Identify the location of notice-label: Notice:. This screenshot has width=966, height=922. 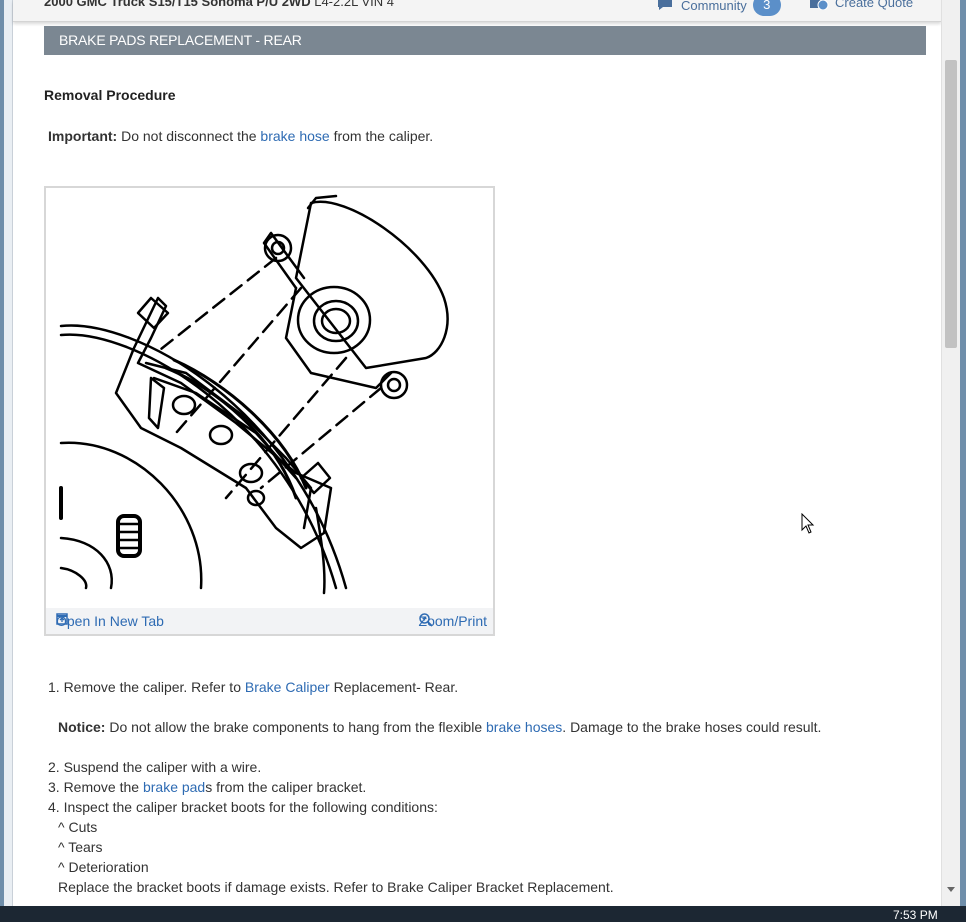
(82, 727).